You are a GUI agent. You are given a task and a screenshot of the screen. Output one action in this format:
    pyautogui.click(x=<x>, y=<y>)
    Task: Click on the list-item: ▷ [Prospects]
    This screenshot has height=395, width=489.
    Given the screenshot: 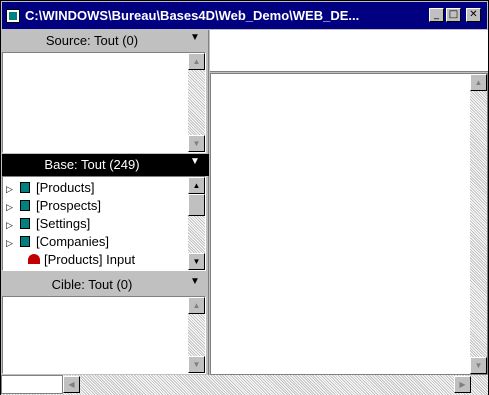 What is the action you would take?
    pyautogui.click(x=53, y=207)
    